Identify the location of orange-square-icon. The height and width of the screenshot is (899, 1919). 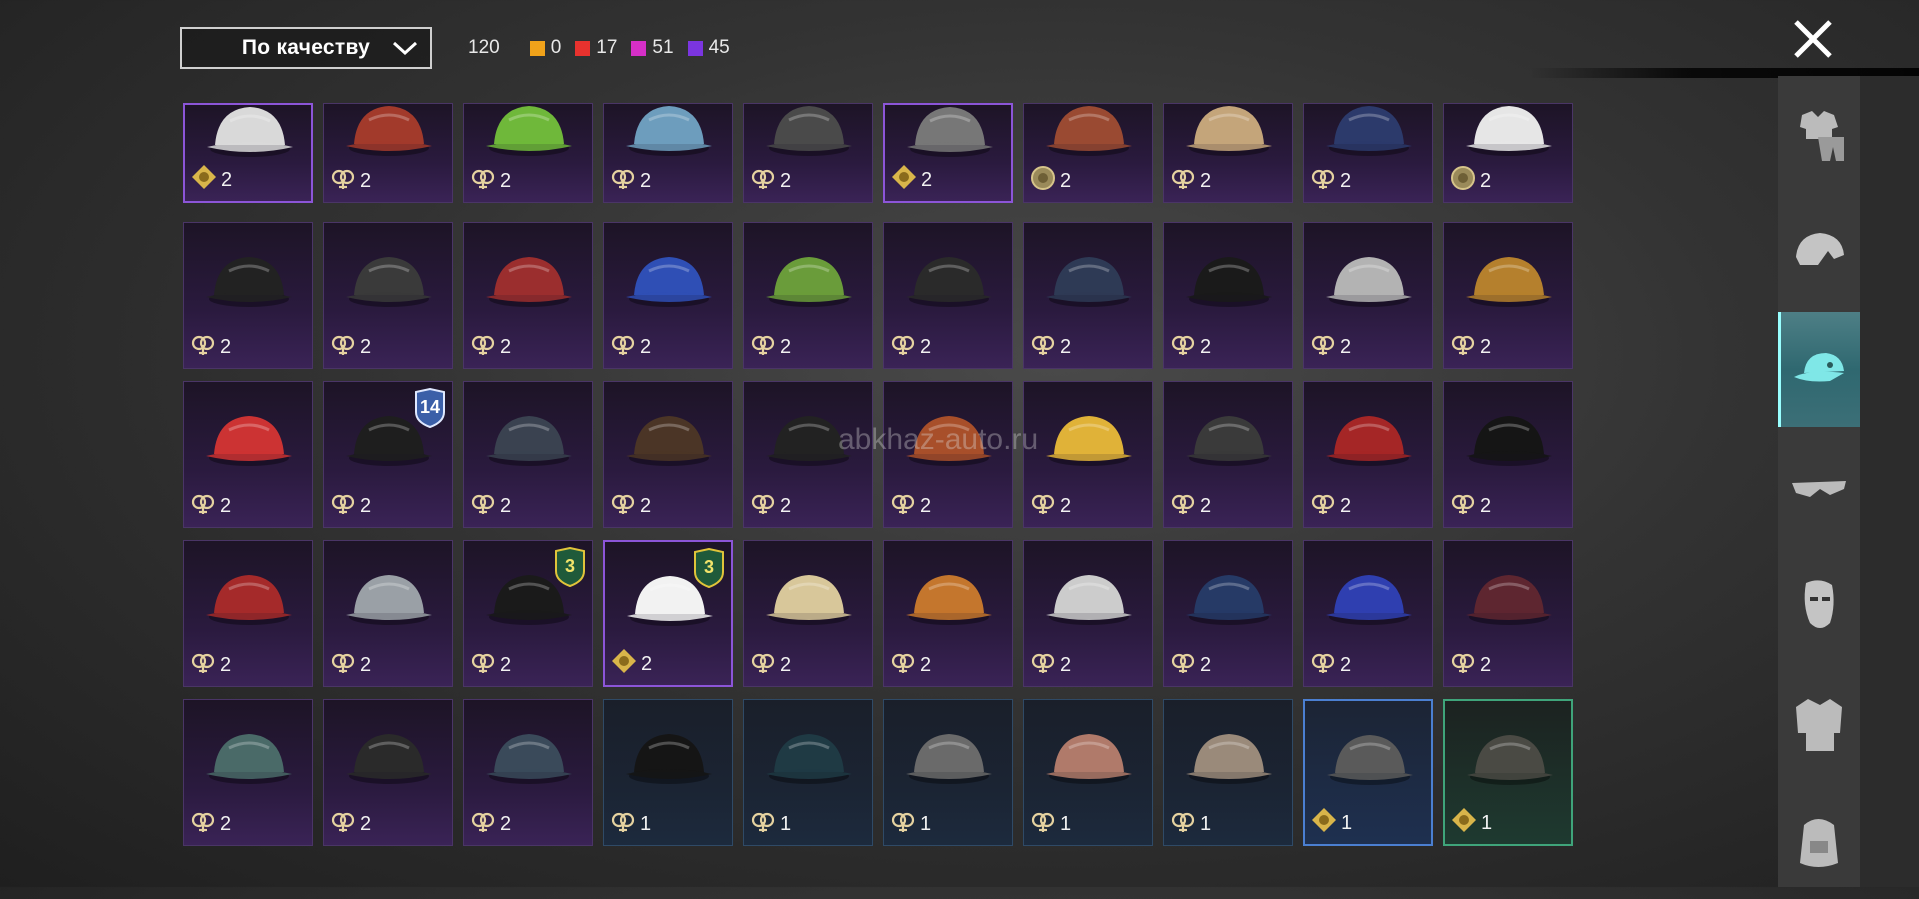
(537, 48).